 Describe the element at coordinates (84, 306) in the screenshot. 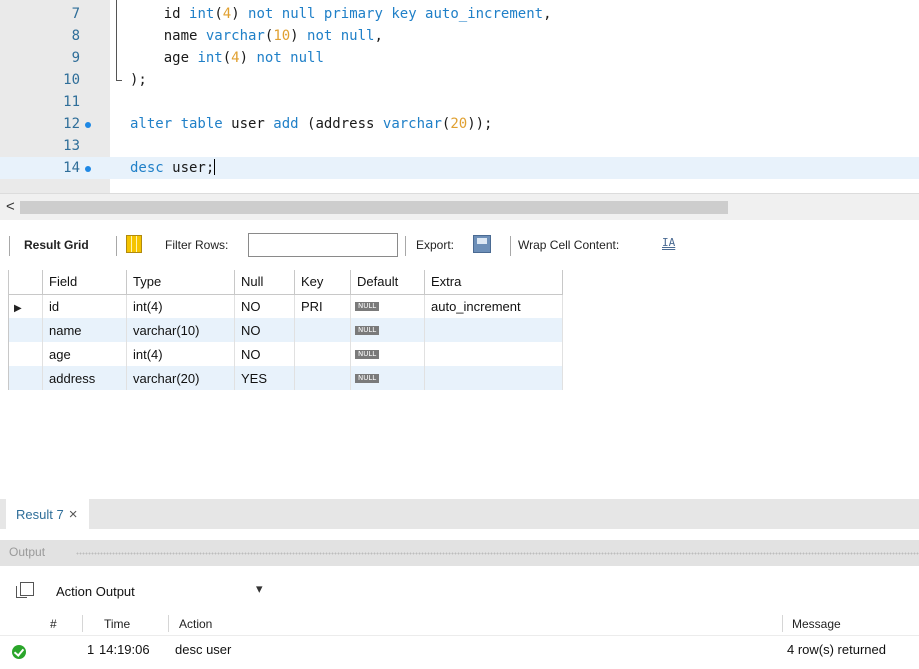

I see `cell-field: id` at that location.